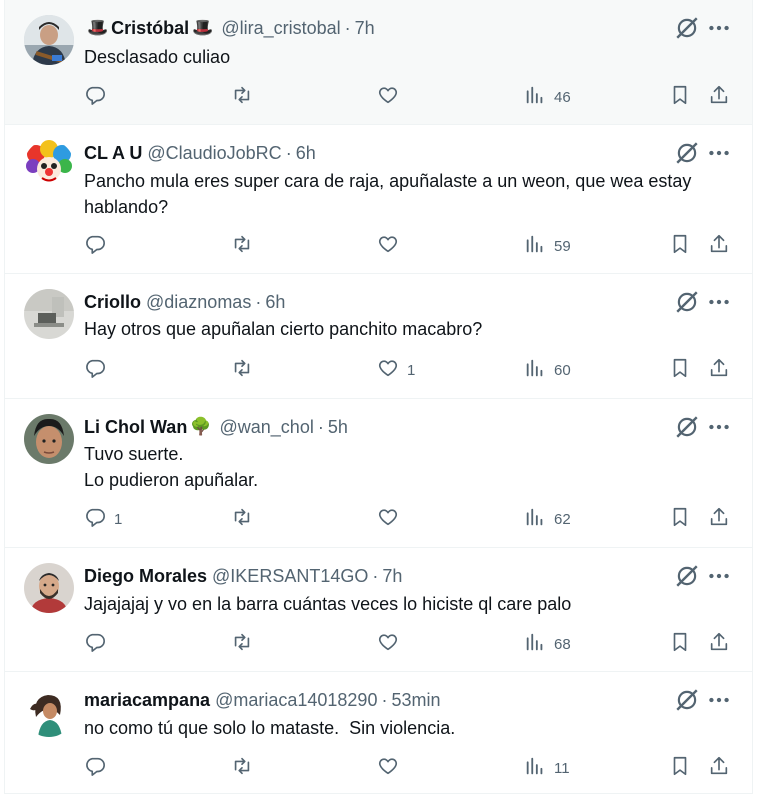 This screenshot has height=795, width=771. What do you see at coordinates (290, 576) in the screenshot?
I see `user-handle: @IKERSANT14GO` at bounding box center [290, 576].